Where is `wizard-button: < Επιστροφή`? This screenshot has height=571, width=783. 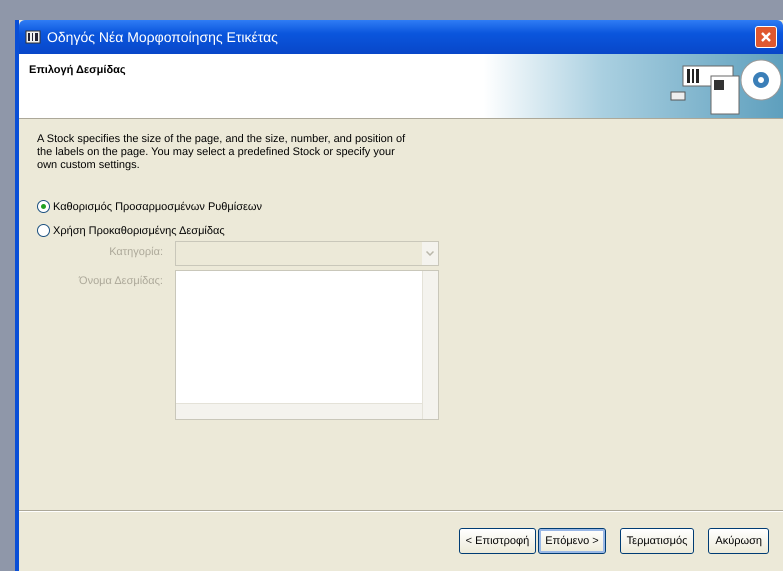
wizard-button: < Επιστροφή is located at coordinates (497, 541).